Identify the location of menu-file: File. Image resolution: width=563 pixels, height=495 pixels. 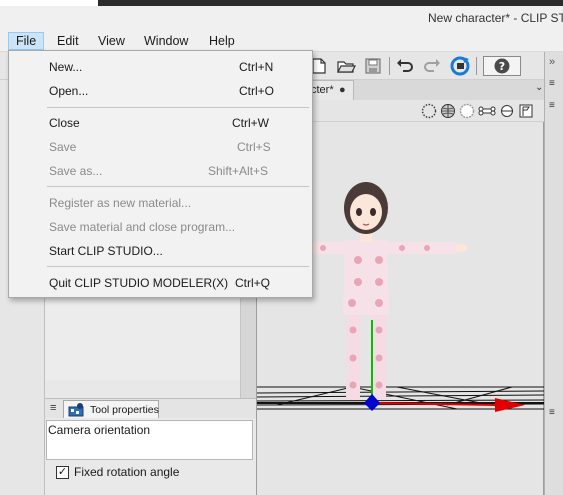
(26, 41).